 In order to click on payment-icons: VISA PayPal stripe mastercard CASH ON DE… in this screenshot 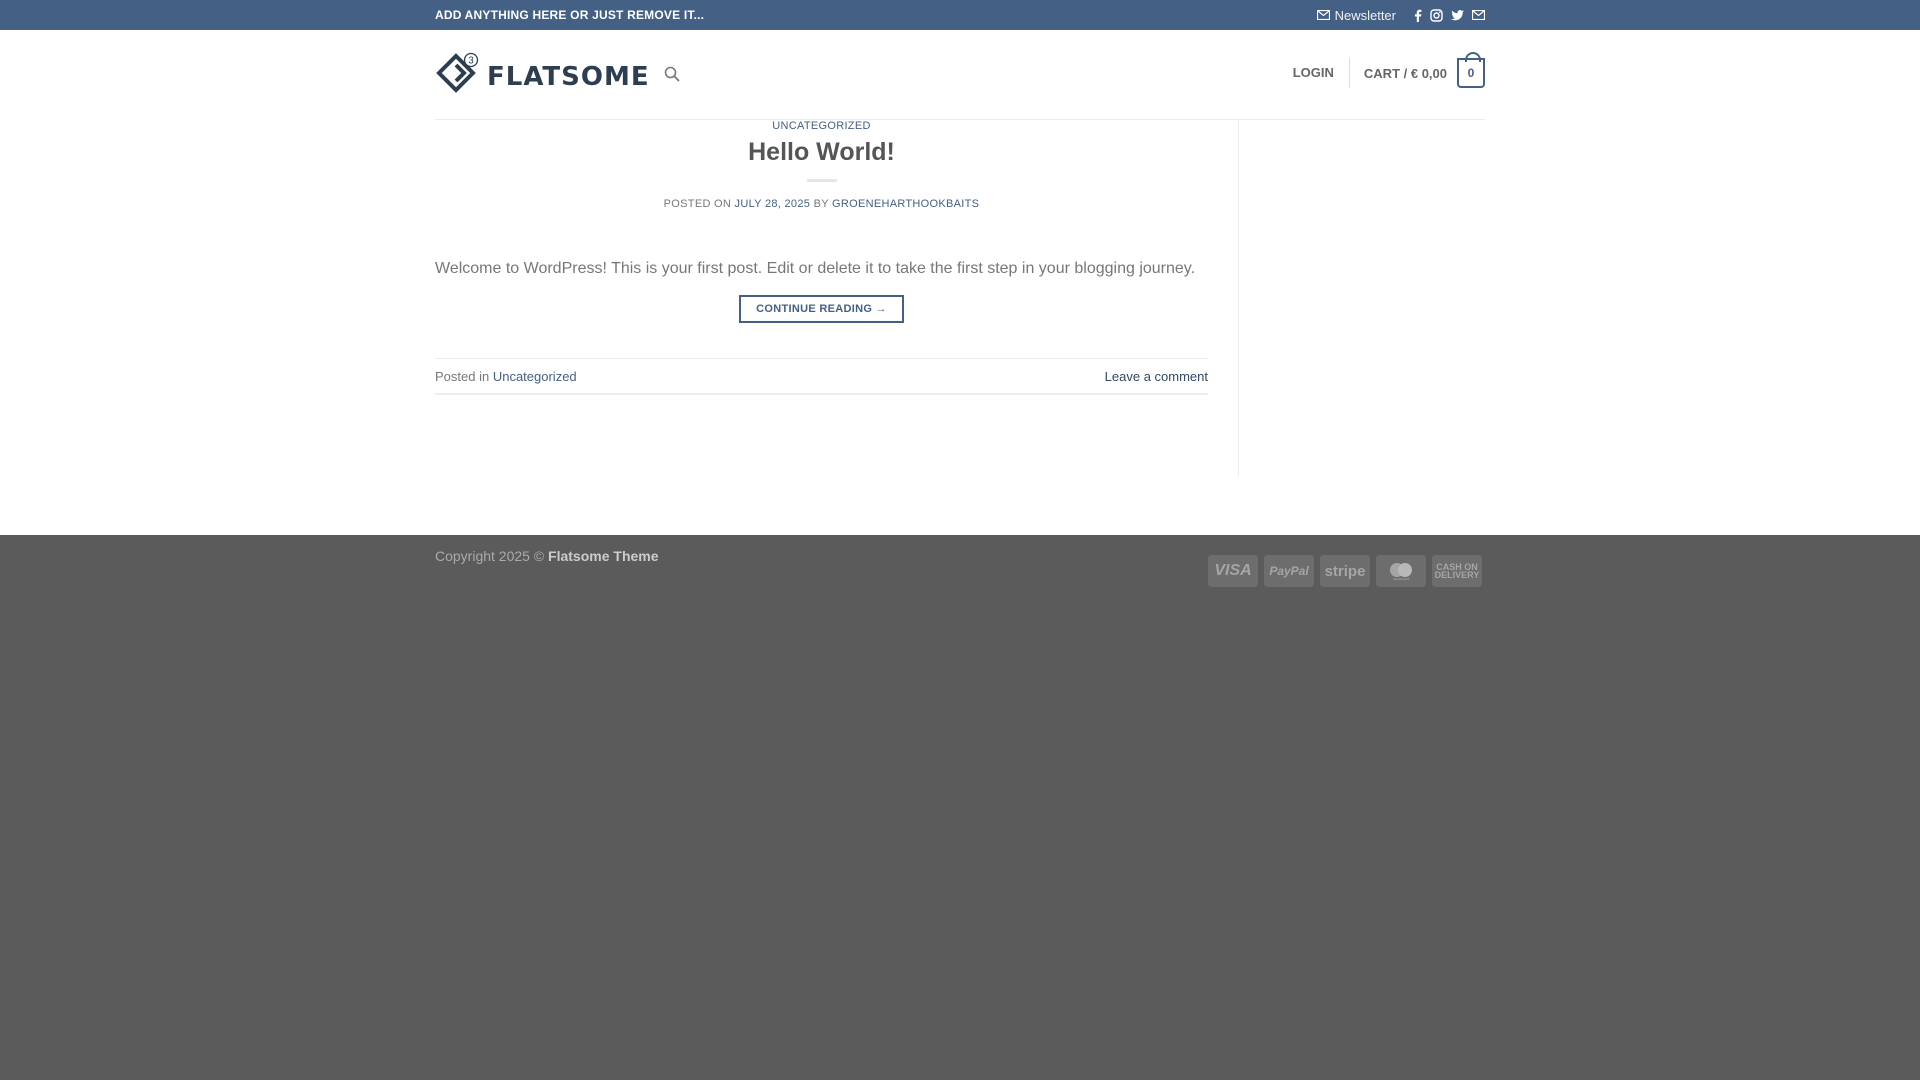, I will do `click(1345, 571)`.